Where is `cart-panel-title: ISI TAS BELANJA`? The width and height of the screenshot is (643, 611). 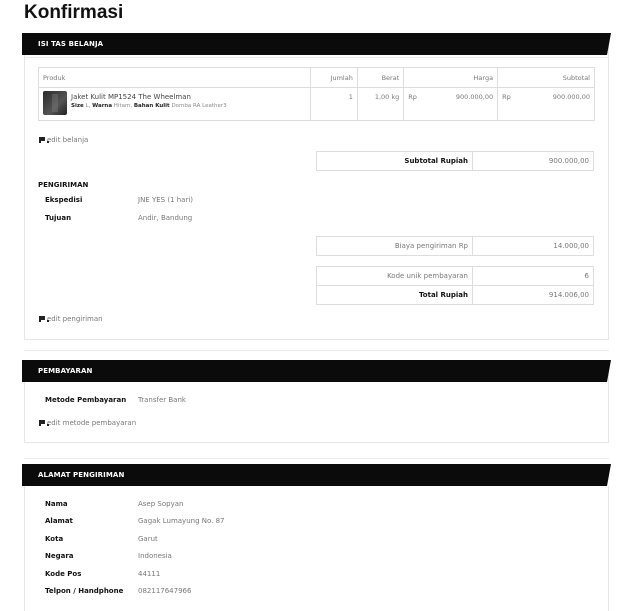
cart-panel-title: ISI TAS BELANJA is located at coordinates (71, 44).